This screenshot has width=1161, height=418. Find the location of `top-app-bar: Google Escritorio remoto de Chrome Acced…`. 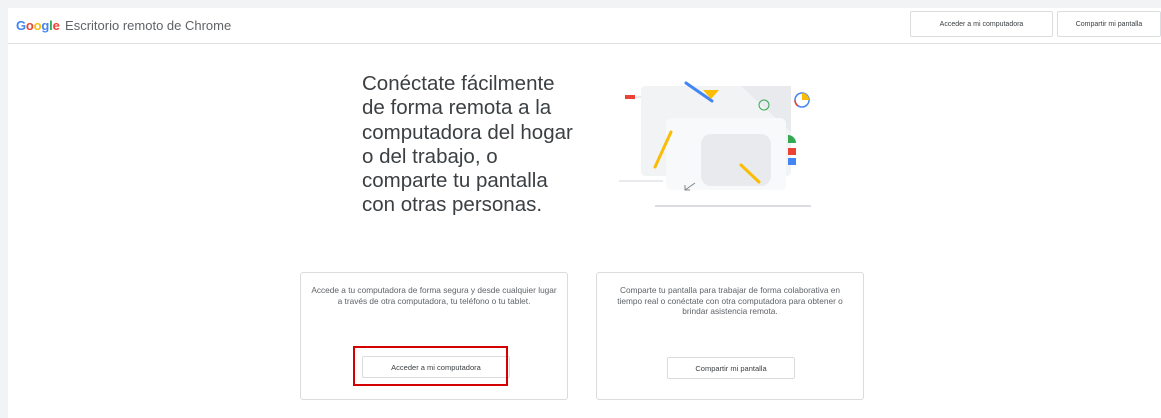

top-app-bar: Google Escritorio remoto de Chrome Acced… is located at coordinates (584, 26).